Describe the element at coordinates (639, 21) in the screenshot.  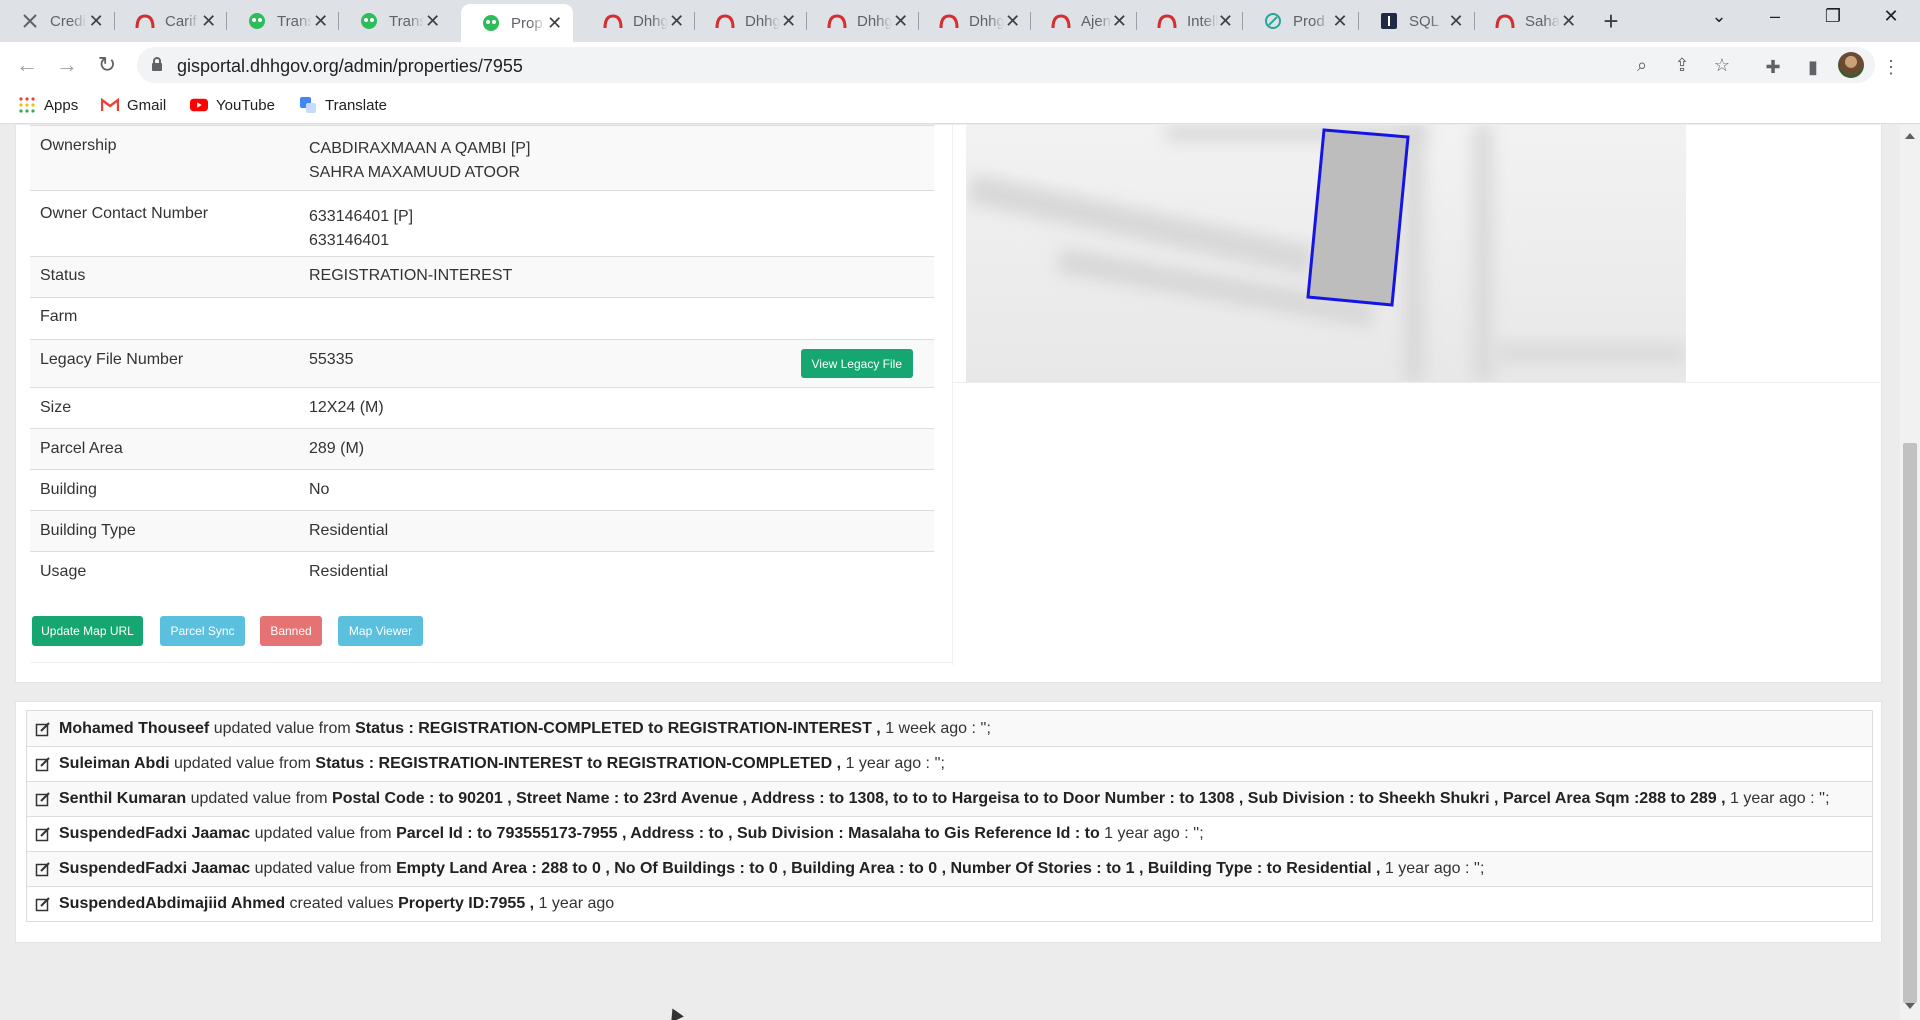
I see `tab-5: Dhhg ✕` at that location.